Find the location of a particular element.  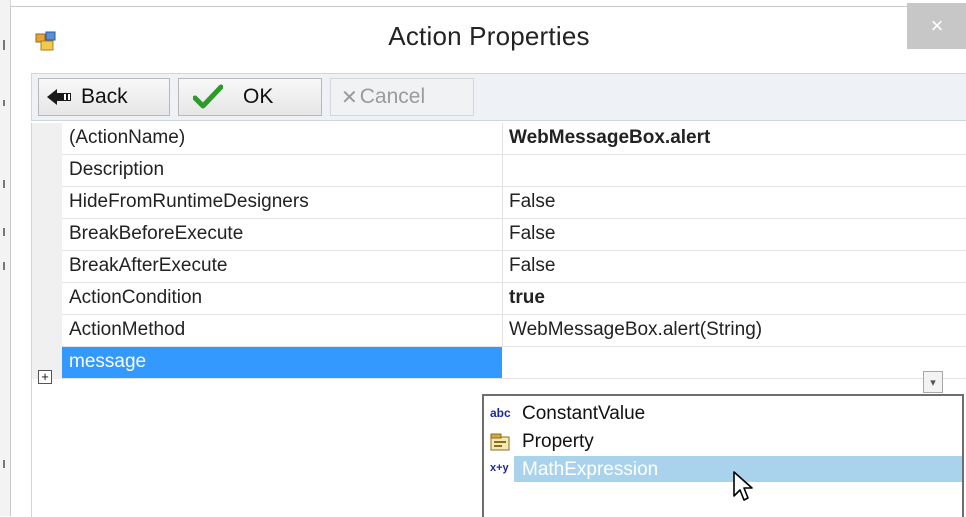

property-name: (ActionName) is located at coordinates (127, 137).